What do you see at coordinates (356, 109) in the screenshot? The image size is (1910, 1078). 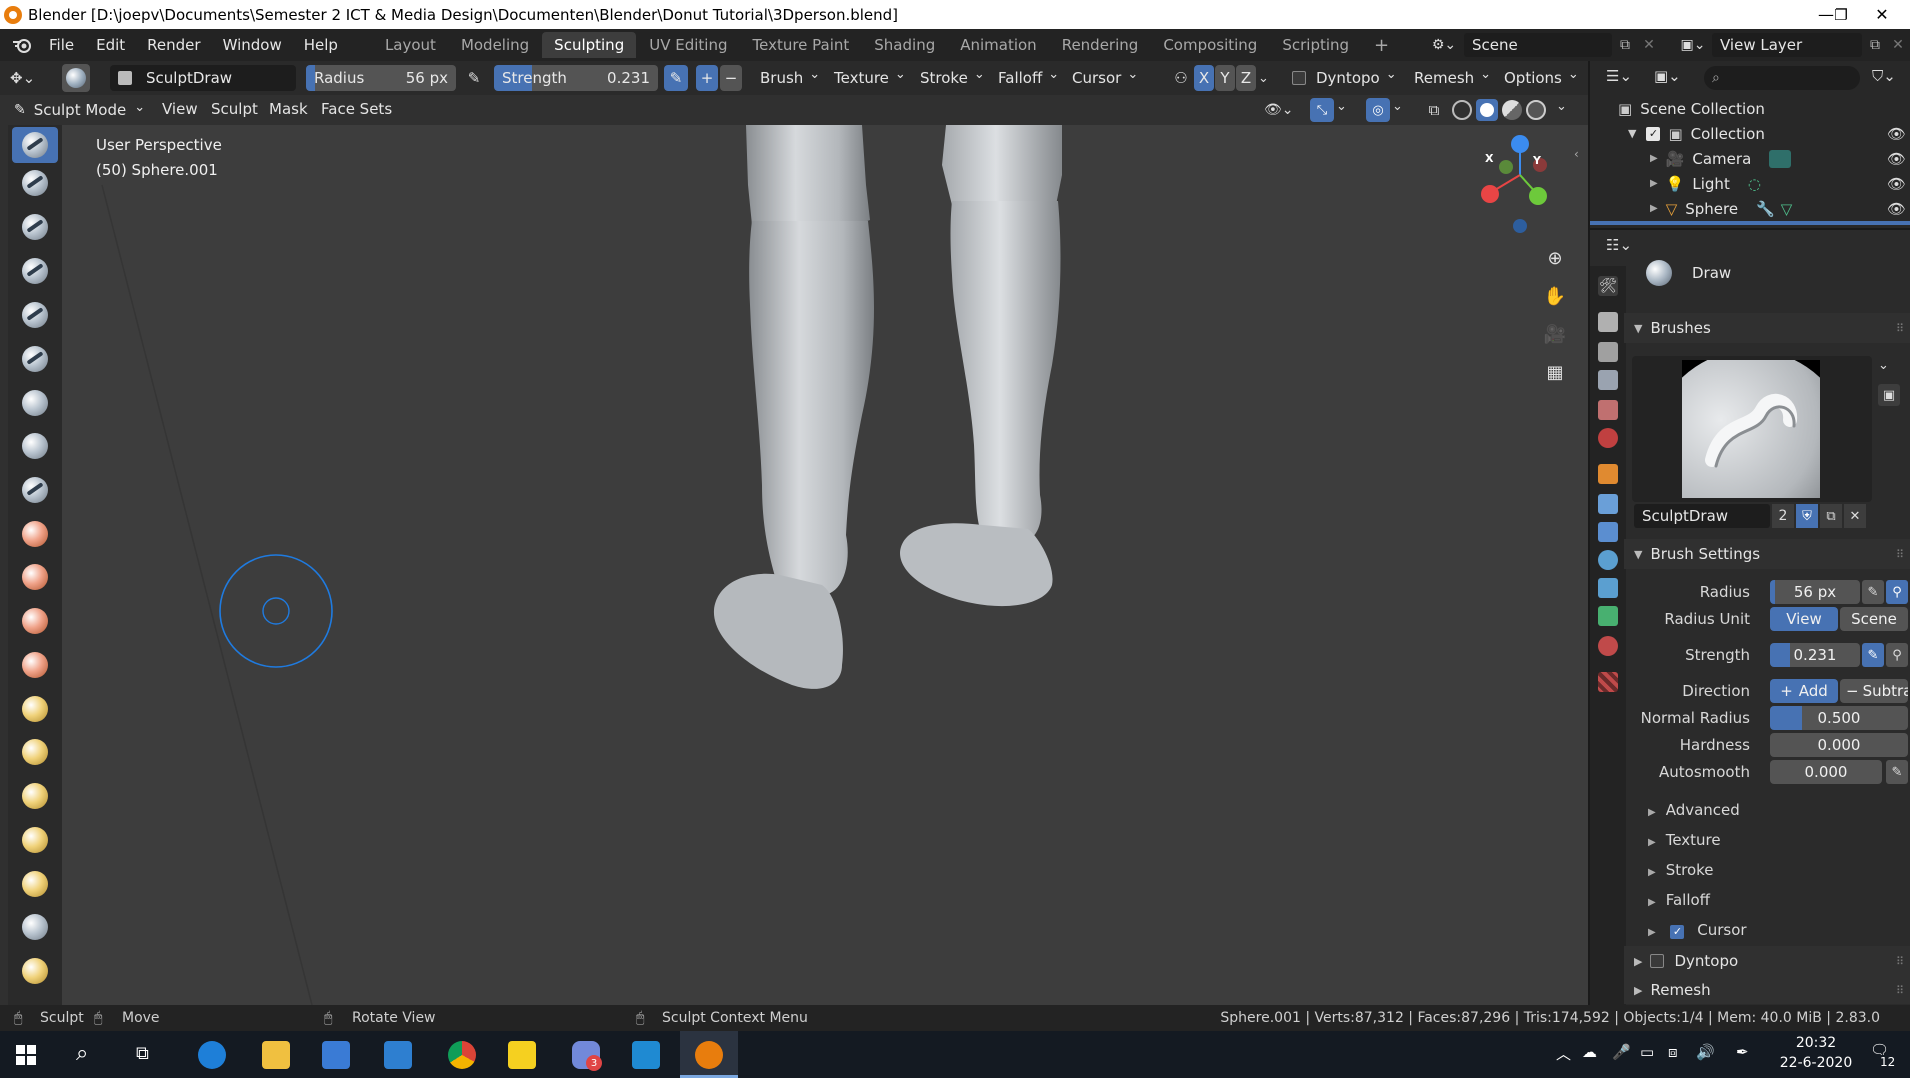 I see `menu-face-sets: Face Sets` at bounding box center [356, 109].